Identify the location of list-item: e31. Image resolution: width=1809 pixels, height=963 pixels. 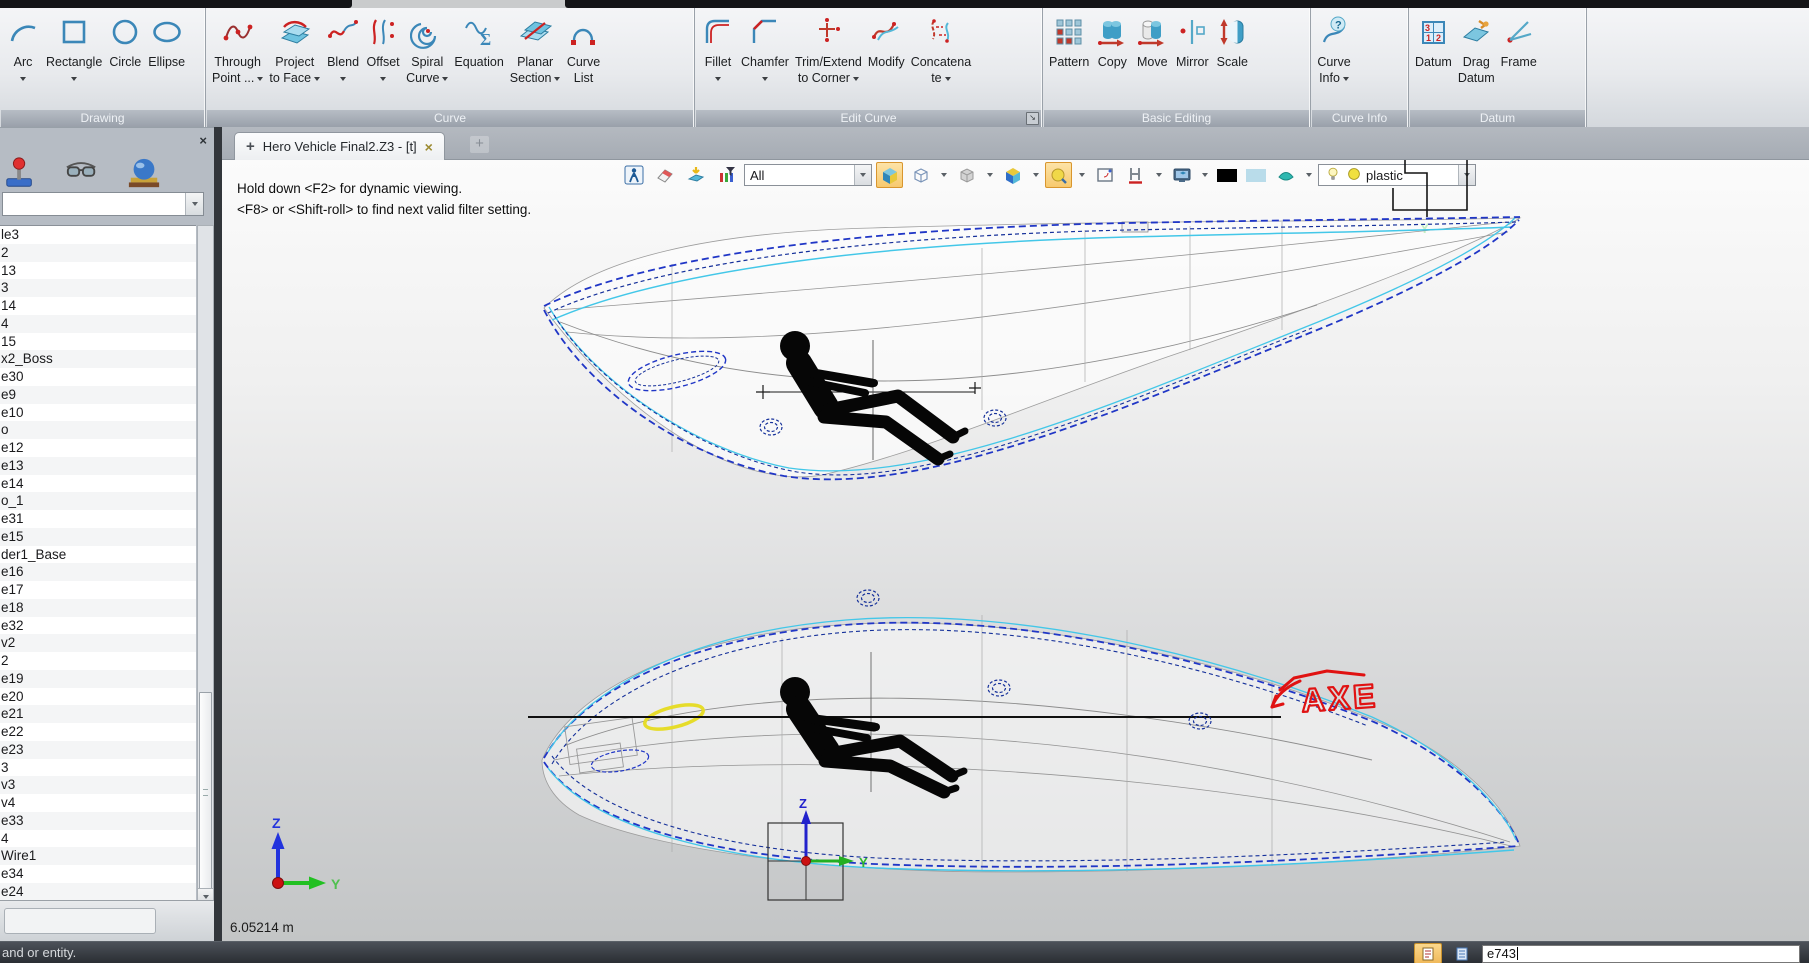
(98, 519).